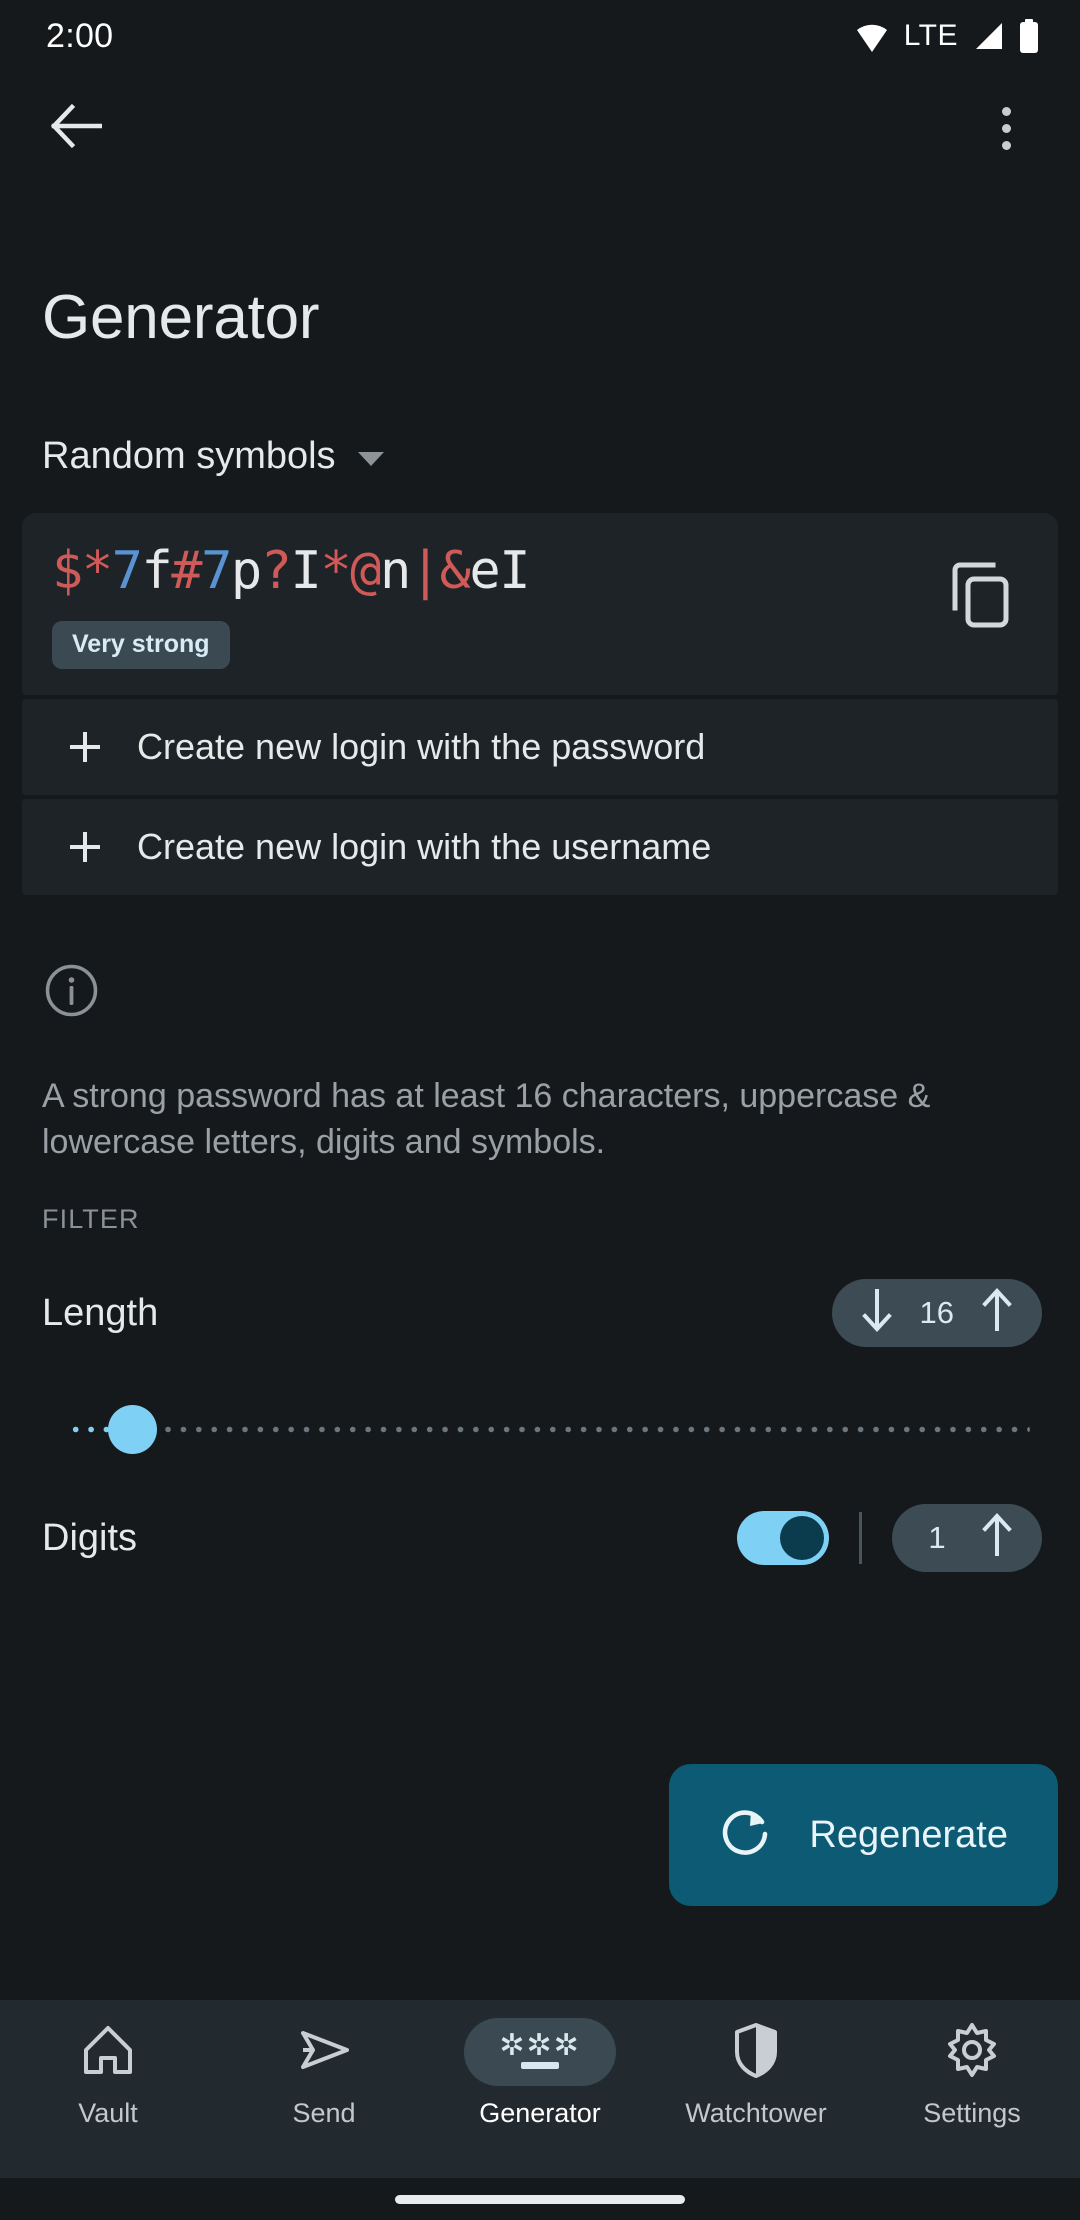  I want to click on copy-password-button, so click(980, 597).